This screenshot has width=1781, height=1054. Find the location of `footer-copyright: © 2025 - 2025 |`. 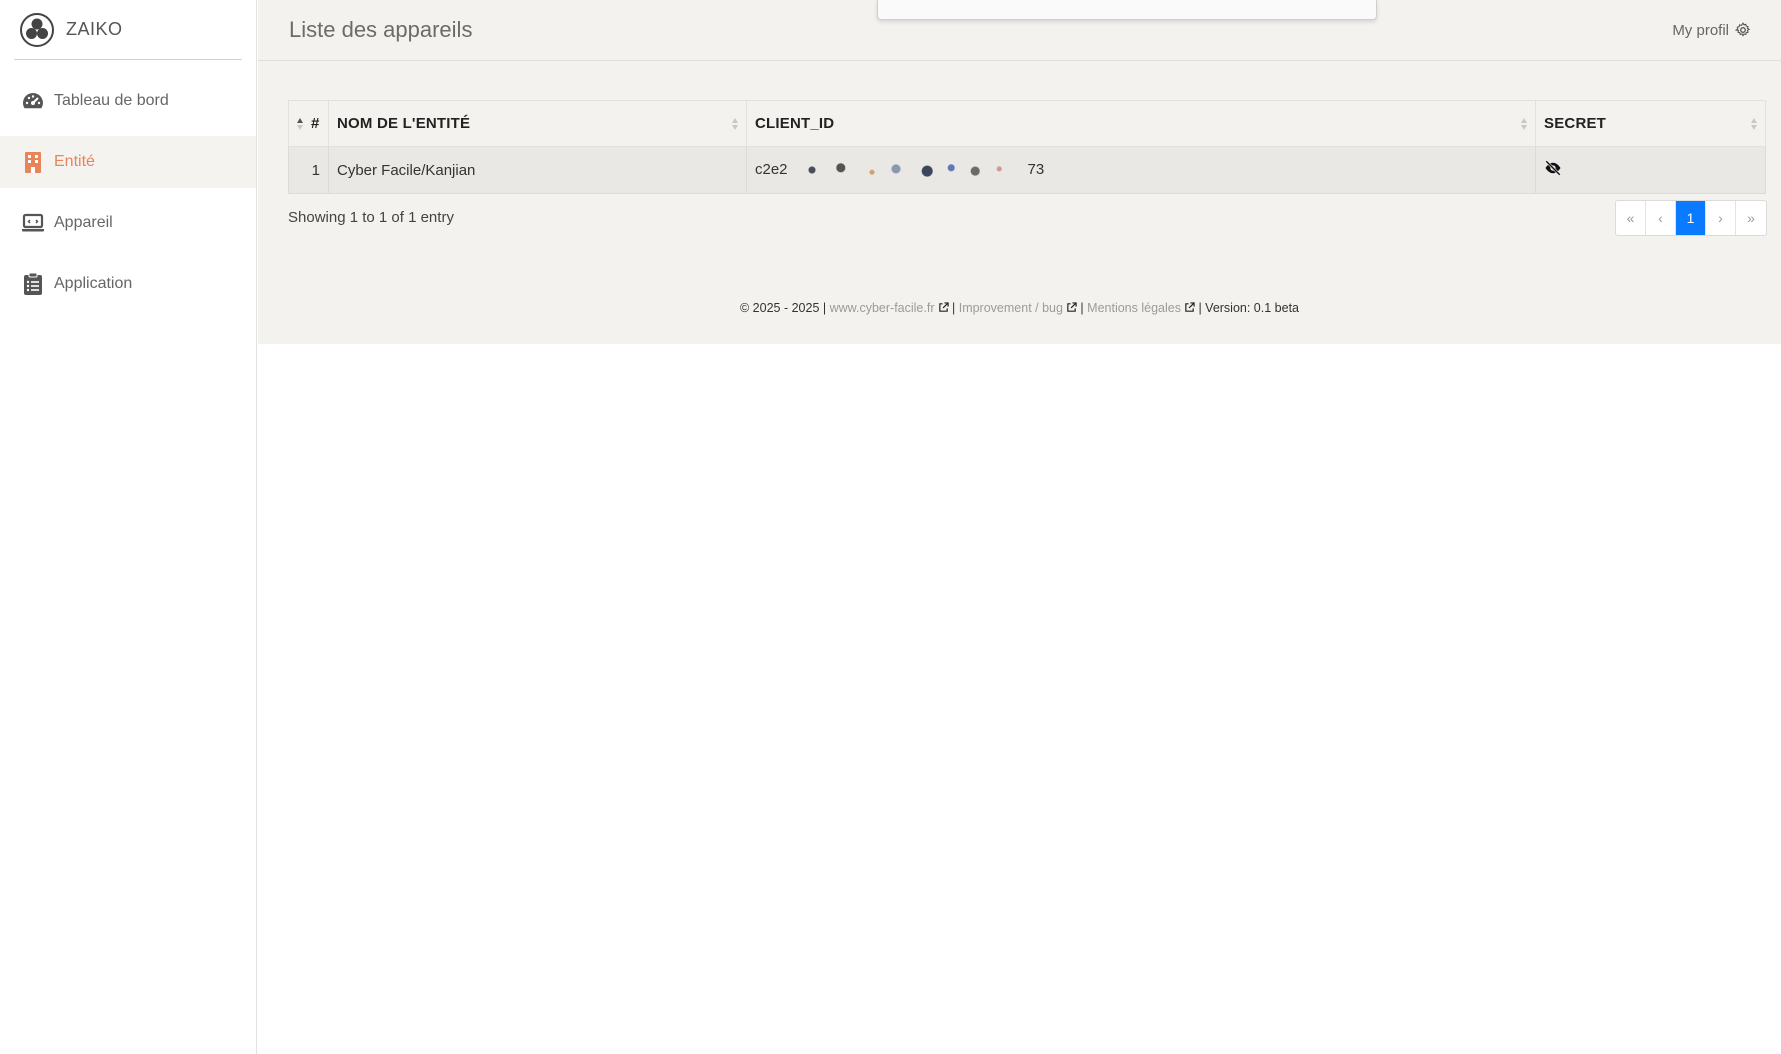

footer-copyright: © 2025 - 2025 | is located at coordinates (783, 308).